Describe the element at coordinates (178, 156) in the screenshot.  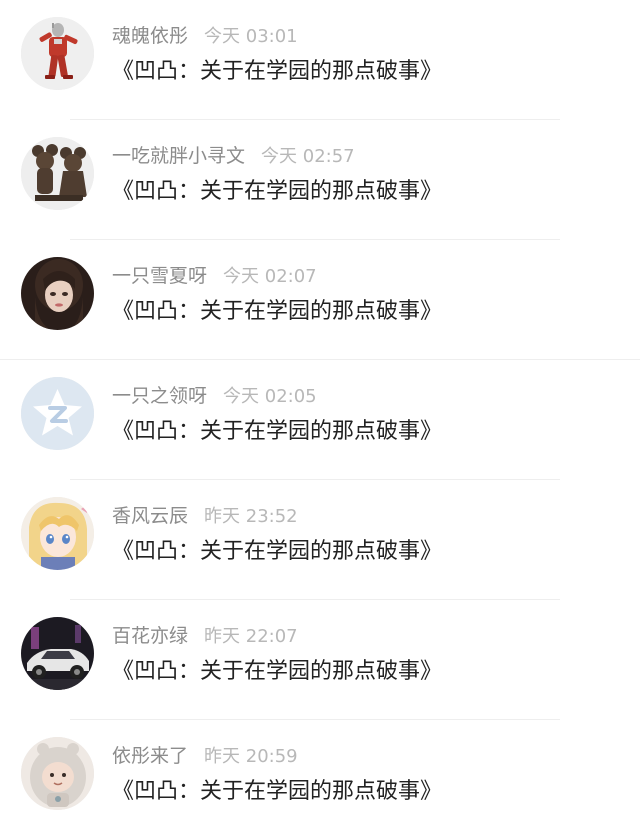
I see `username: 一吃就胖小寻文` at that location.